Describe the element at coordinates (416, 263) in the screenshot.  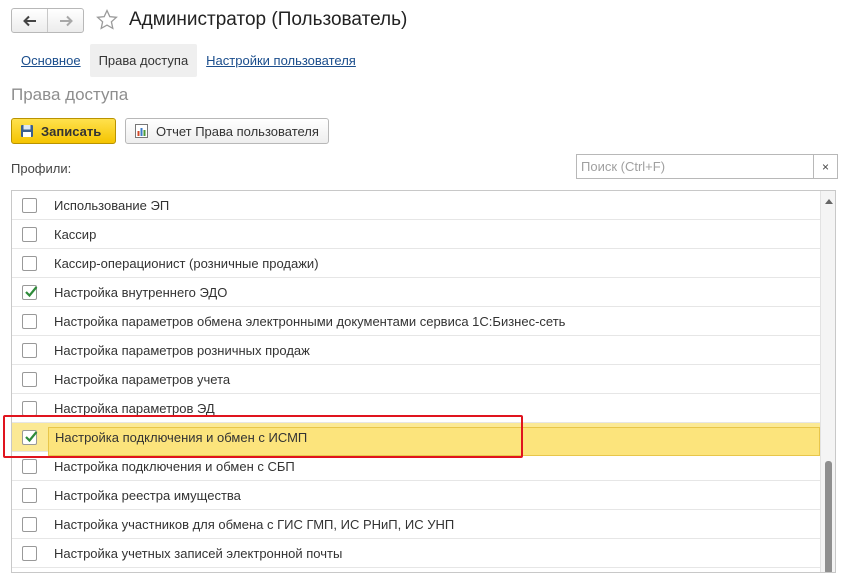
I see `table-row: Кассир-операционист (розничные продажи)` at that location.